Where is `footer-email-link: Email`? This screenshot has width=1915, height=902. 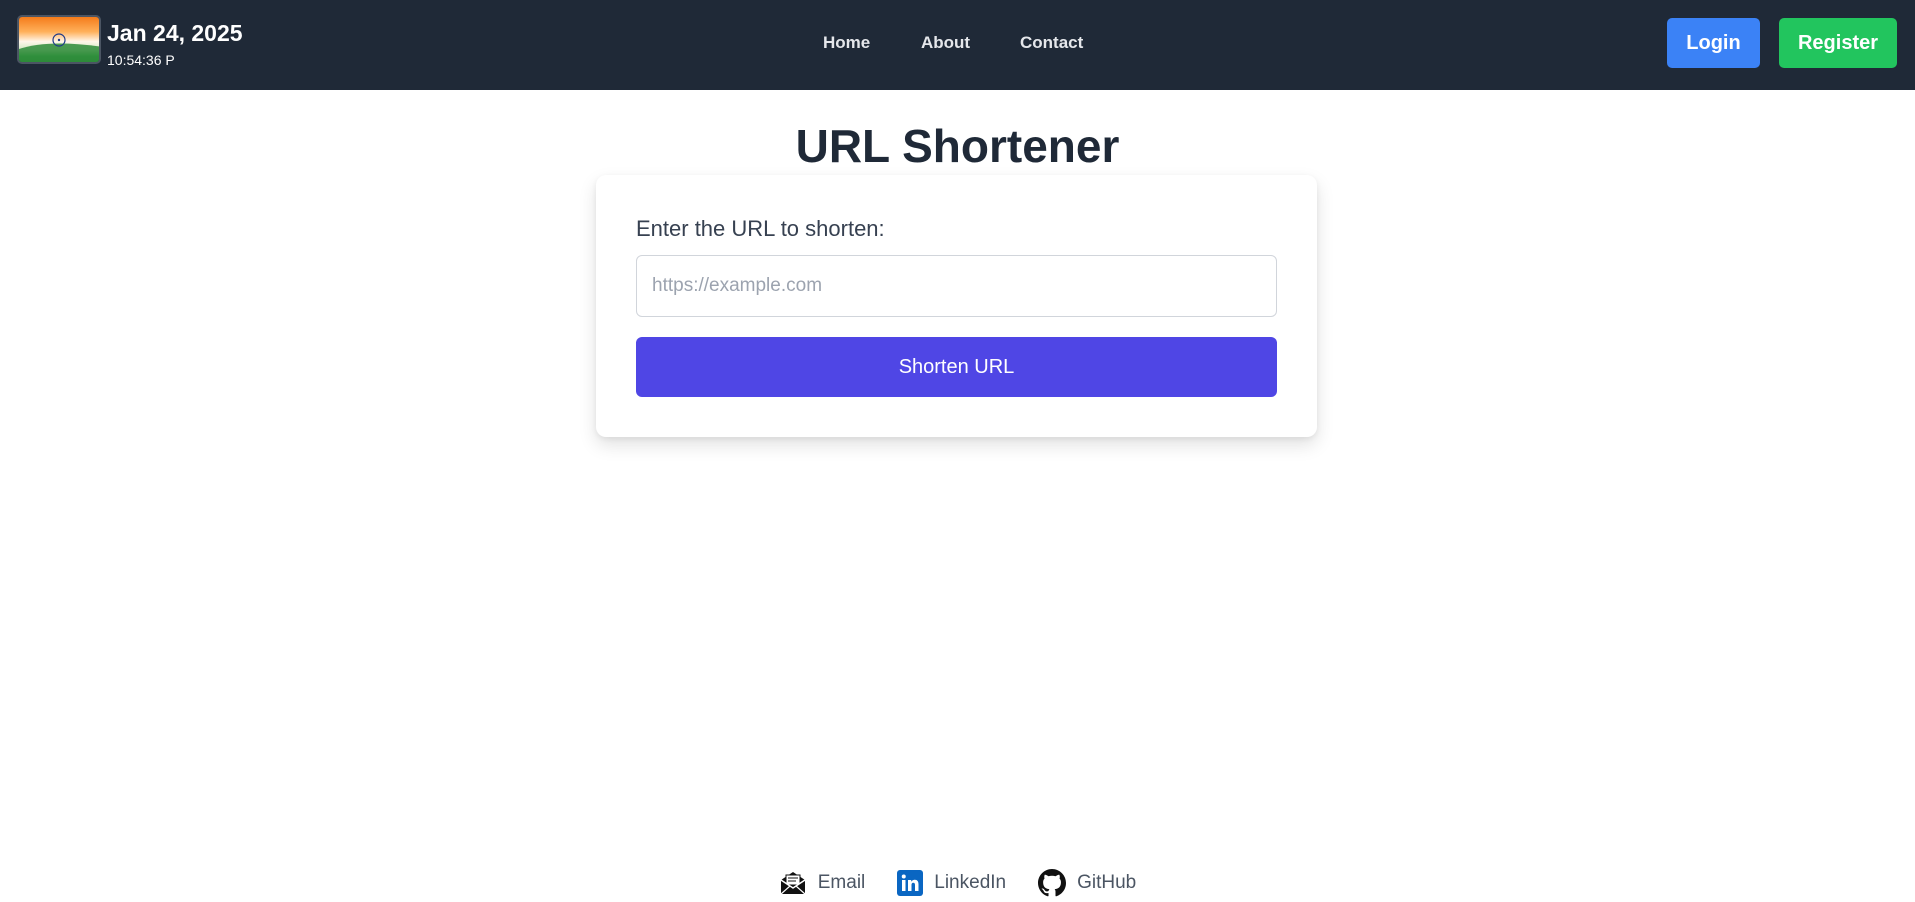 footer-email-link: Email is located at coordinates (822, 883).